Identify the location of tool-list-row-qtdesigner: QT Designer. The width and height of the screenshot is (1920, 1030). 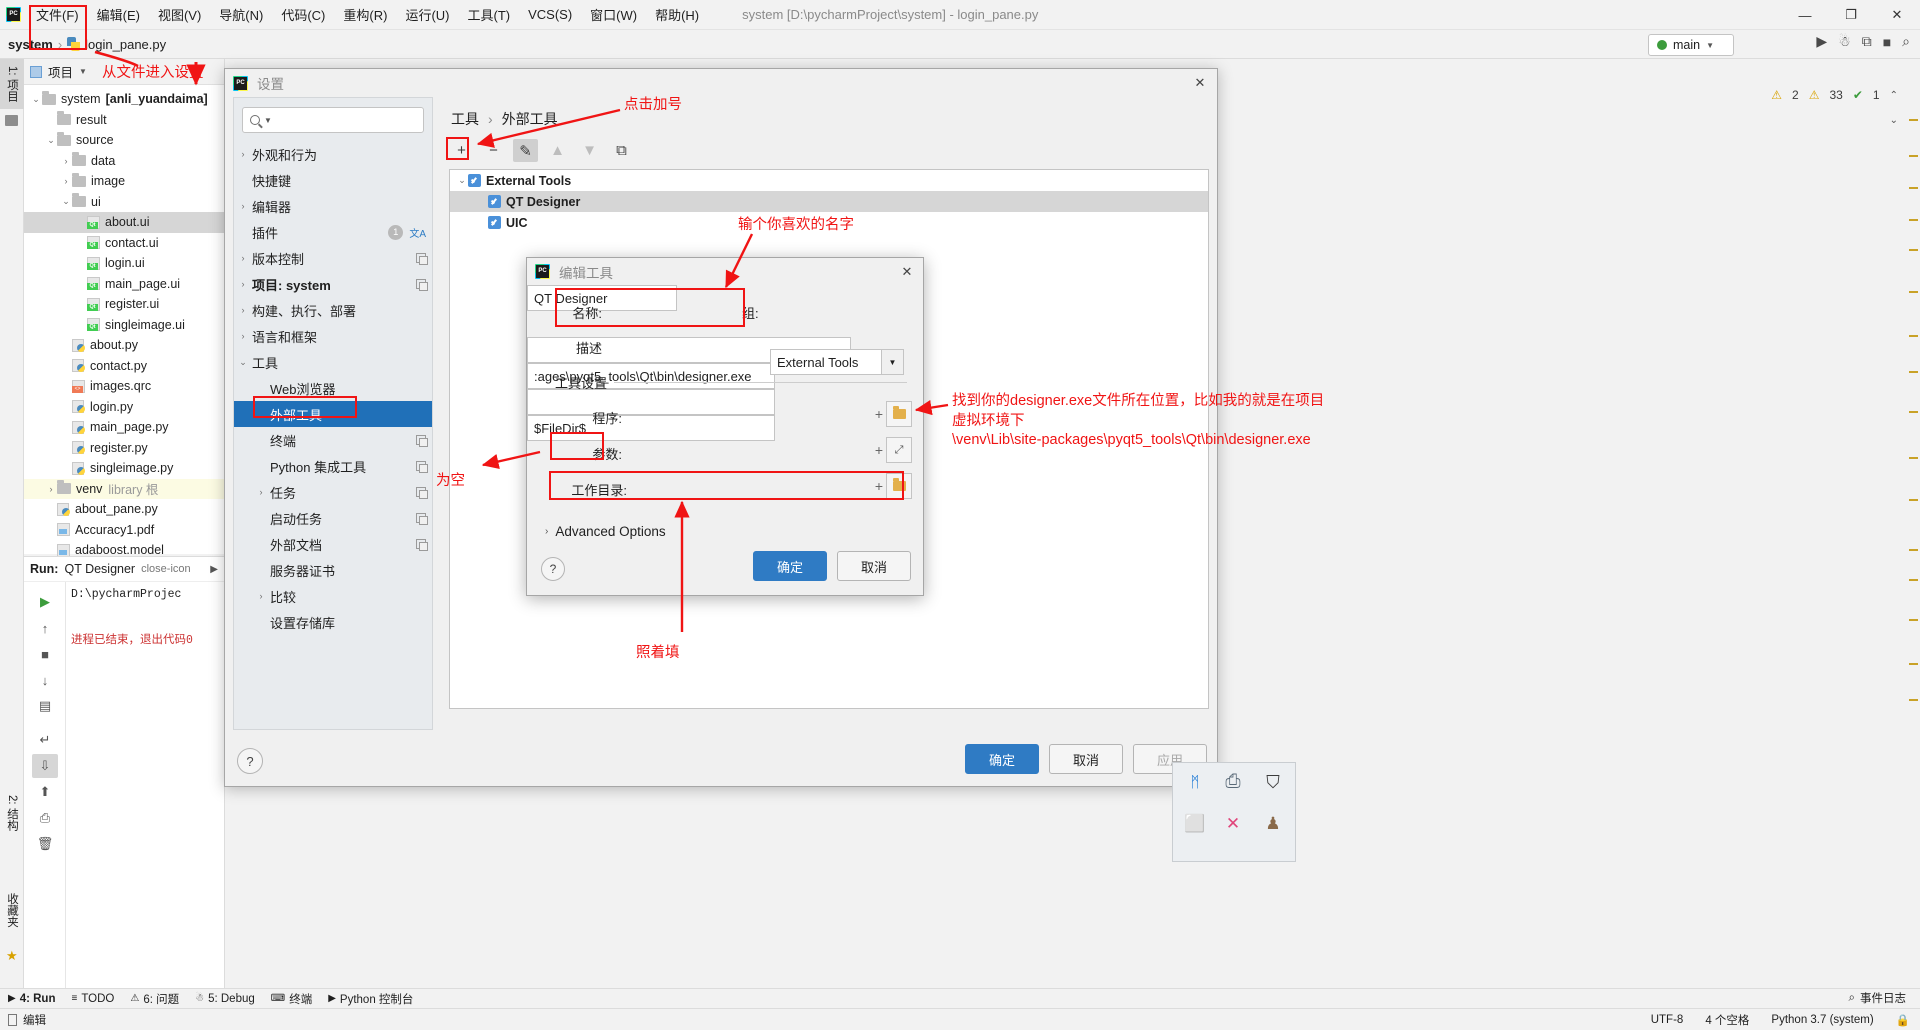
(829, 201).